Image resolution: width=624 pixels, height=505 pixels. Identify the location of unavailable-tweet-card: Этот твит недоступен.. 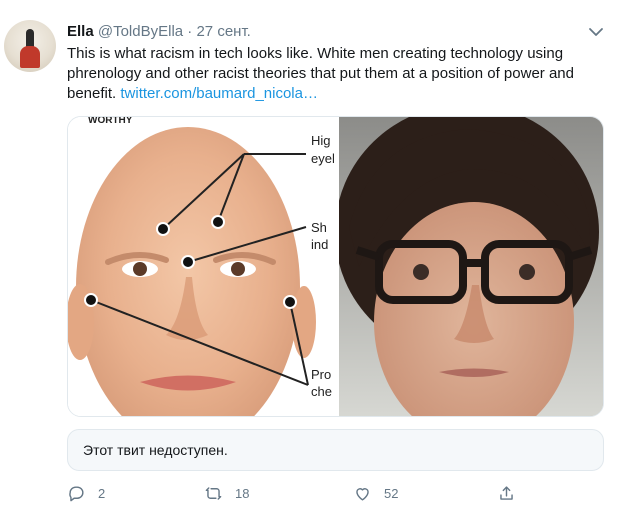
(335, 450).